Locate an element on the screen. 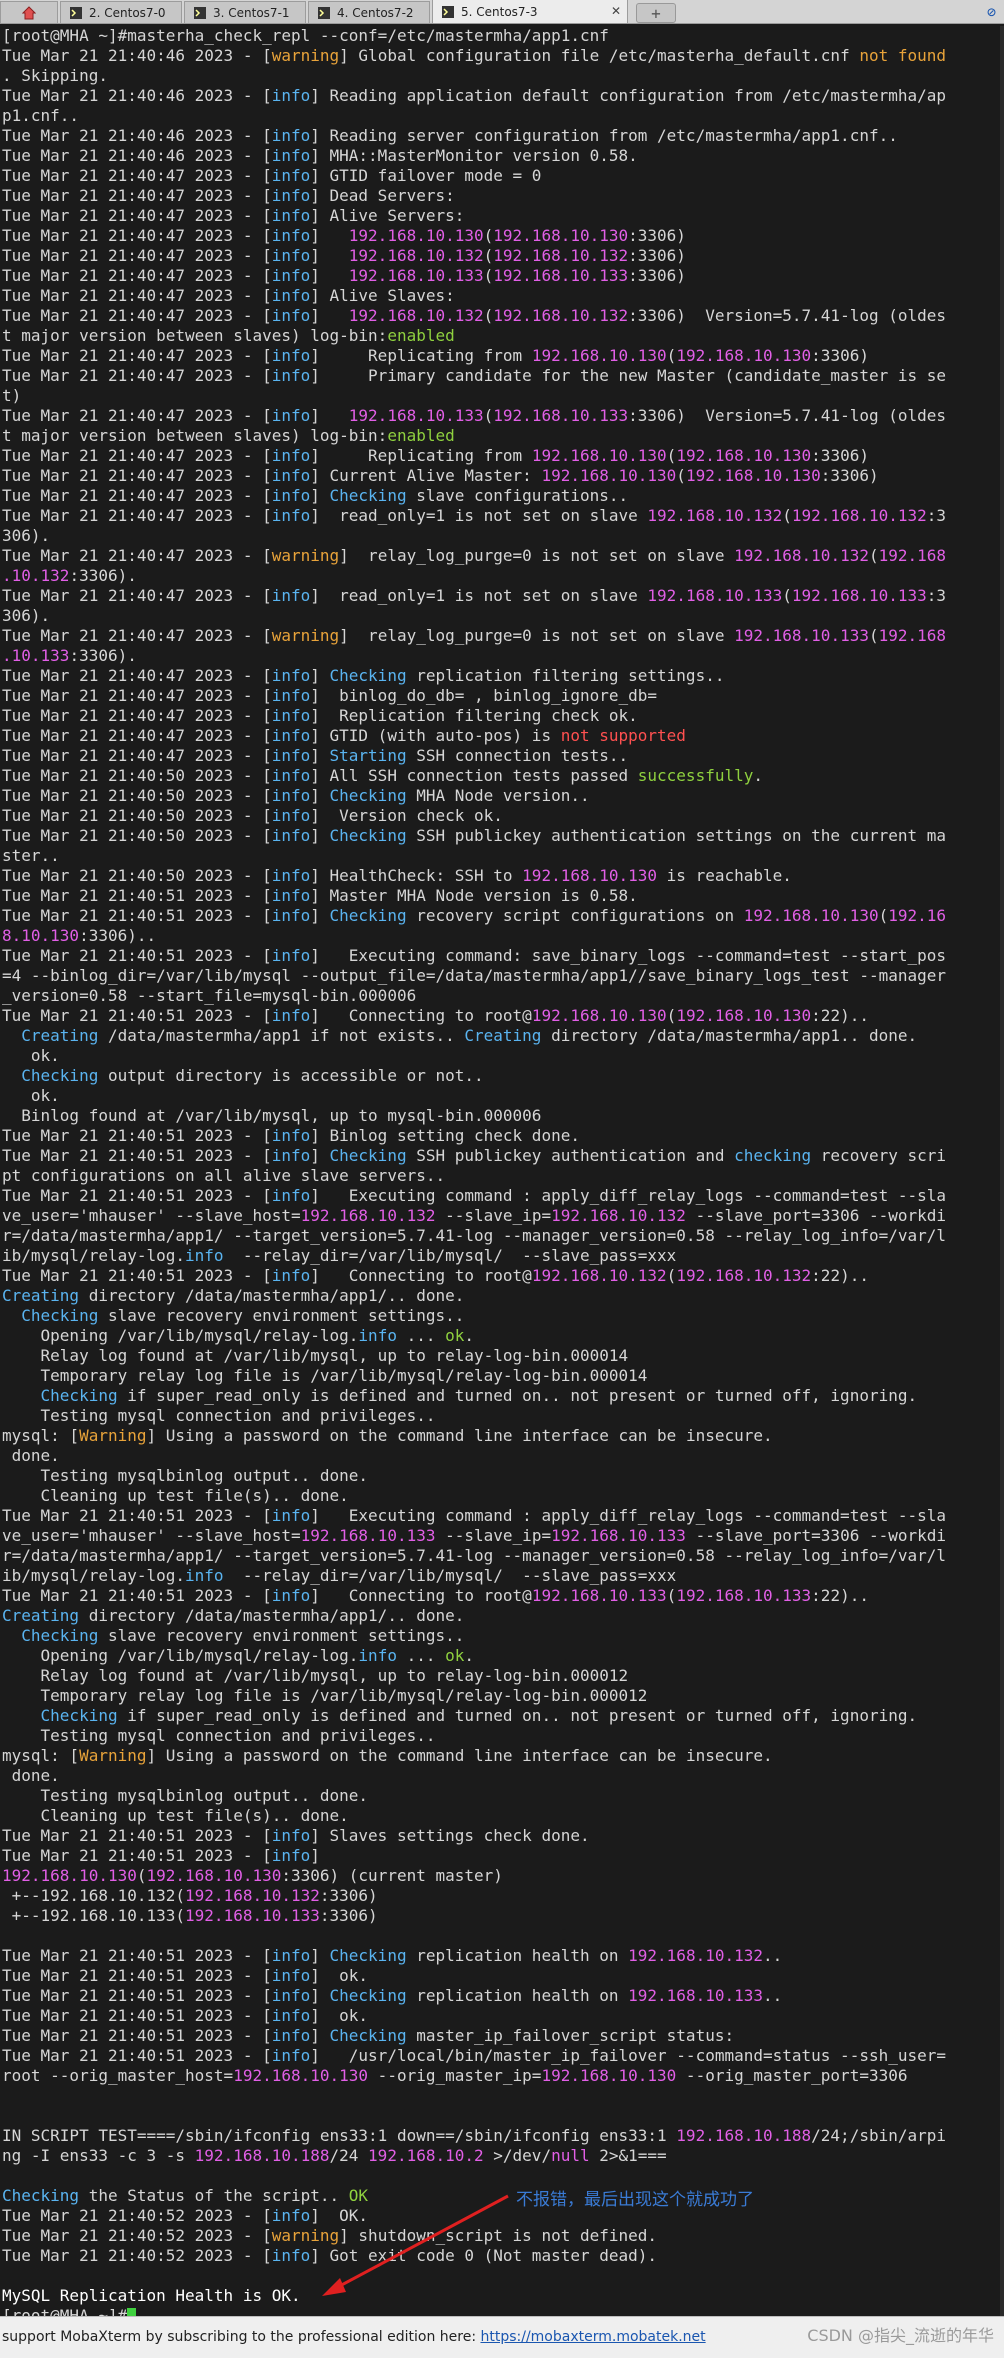  terminal-text: recovery scri is located at coordinates (879, 1155).